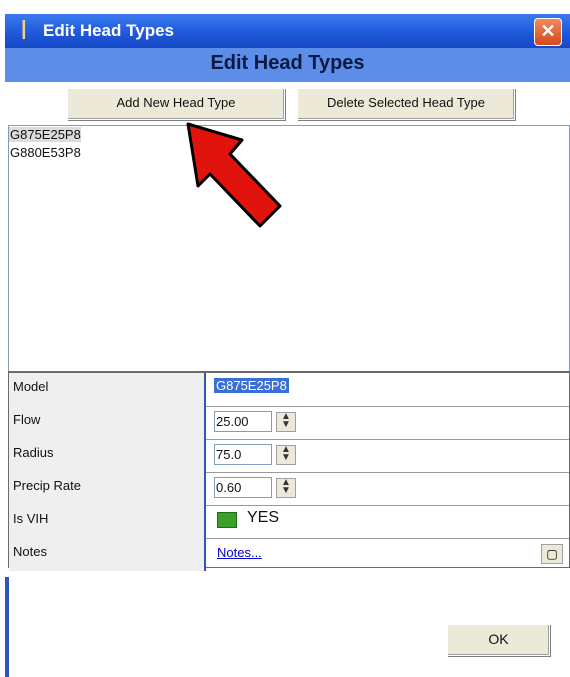  What do you see at coordinates (176, 104) in the screenshot?
I see `add-head-type-button: Add New Head Type` at bounding box center [176, 104].